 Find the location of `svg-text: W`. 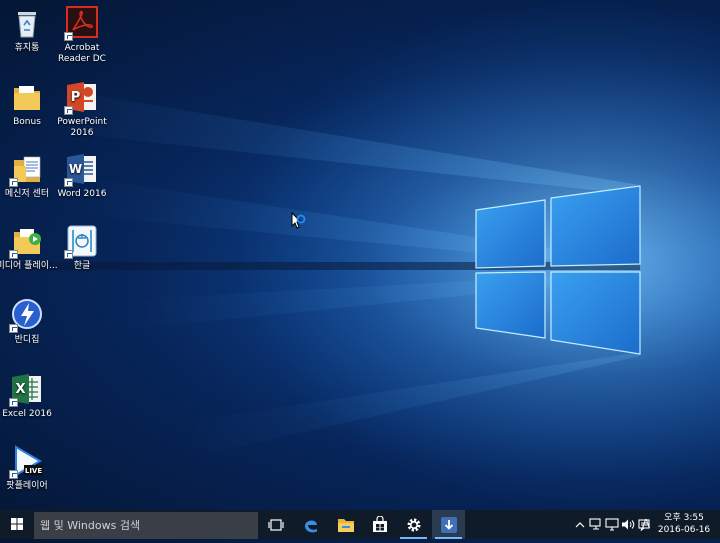

svg-text: W is located at coordinates (75, 169).